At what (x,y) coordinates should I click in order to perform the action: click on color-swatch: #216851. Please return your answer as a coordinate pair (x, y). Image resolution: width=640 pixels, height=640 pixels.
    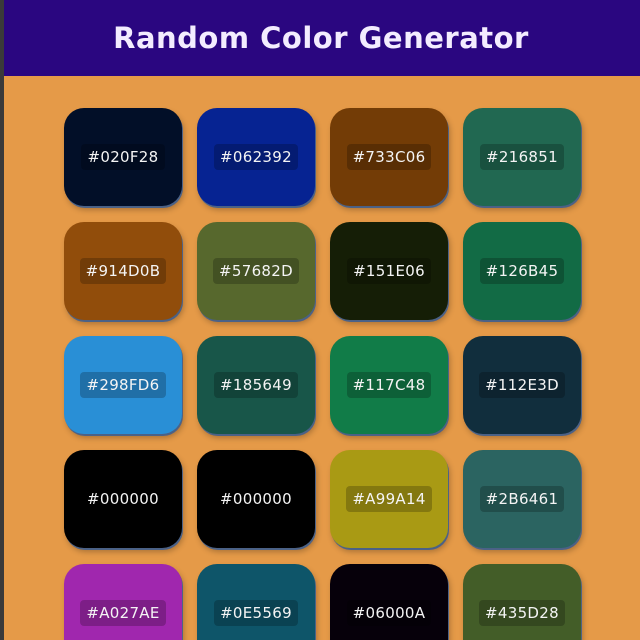
    Looking at the image, I should click on (522, 157).